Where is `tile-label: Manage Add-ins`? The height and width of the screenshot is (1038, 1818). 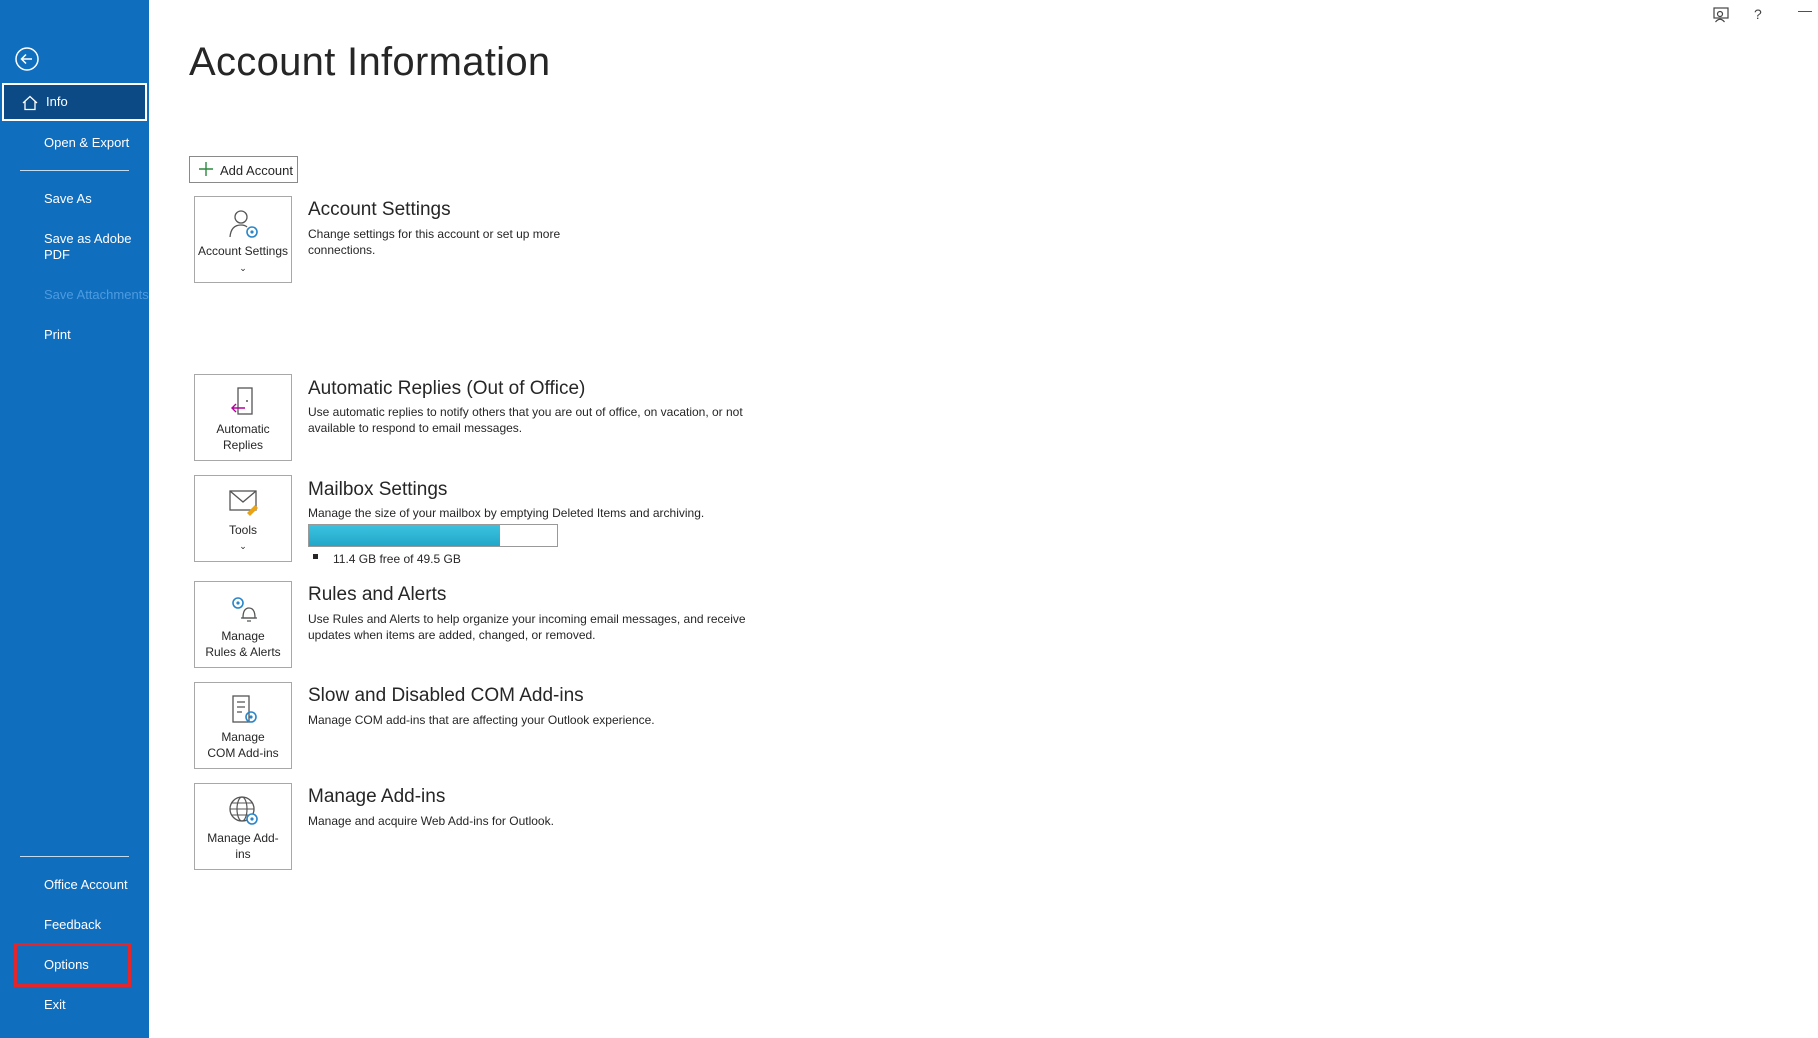
tile-label: Manage Add-ins is located at coordinates (243, 846).